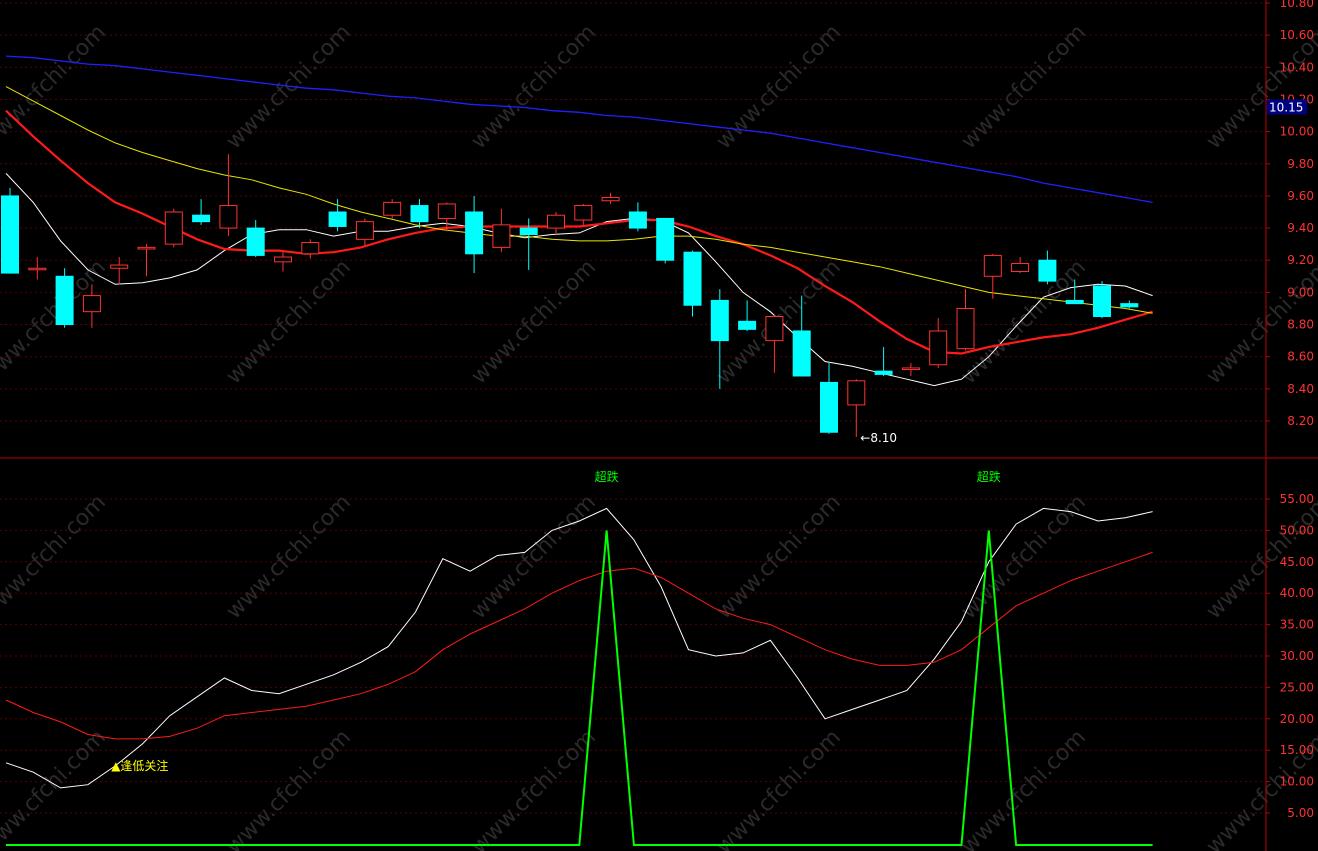 This screenshot has height=851, width=1318. Describe the element at coordinates (1300, 325) in the screenshot. I see `price-tick-label: 8.80` at that location.